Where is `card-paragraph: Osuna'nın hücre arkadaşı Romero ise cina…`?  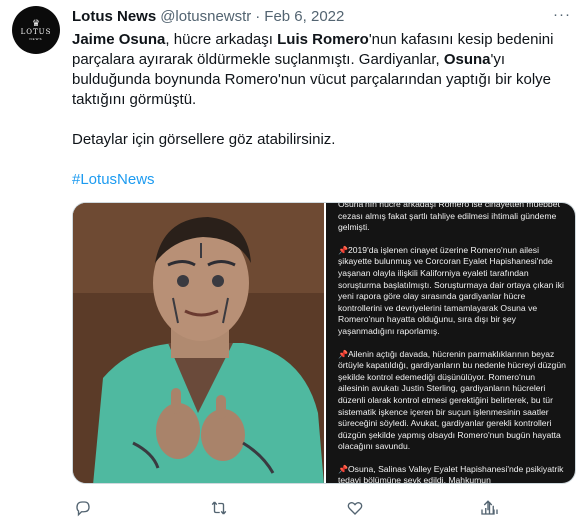 card-paragraph: Osuna'nın hücre arkadaşı Romero ise cina… is located at coordinates (449, 218).